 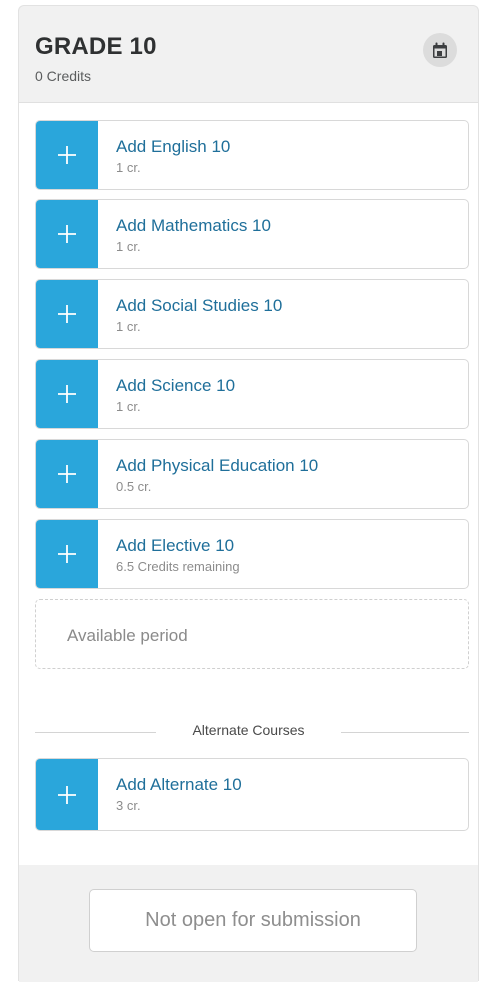 What do you see at coordinates (175, 545) in the screenshot?
I see `course-title: Add Elective 10` at bounding box center [175, 545].